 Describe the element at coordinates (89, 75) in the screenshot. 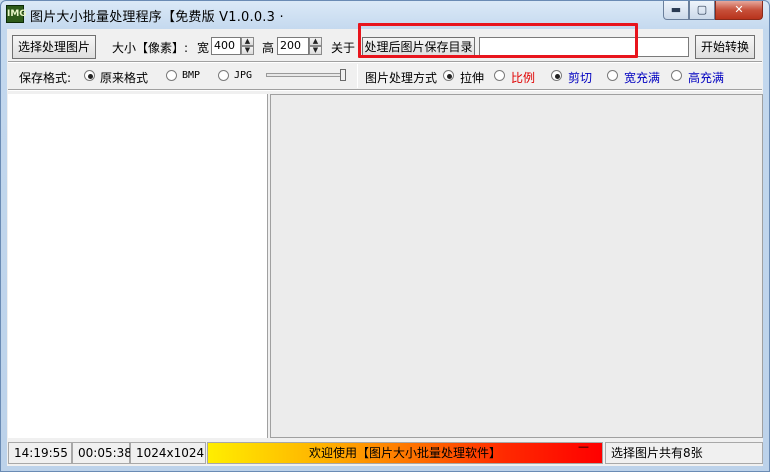

I see `format-original-radio` at that location.